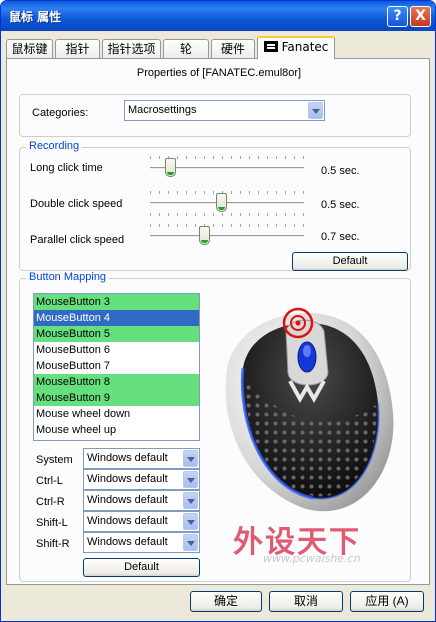 Image resolution: width=436 pixels, height=622 pixels. I want to click on categories-group: Categories: Macrosettings, so click(215, 115).